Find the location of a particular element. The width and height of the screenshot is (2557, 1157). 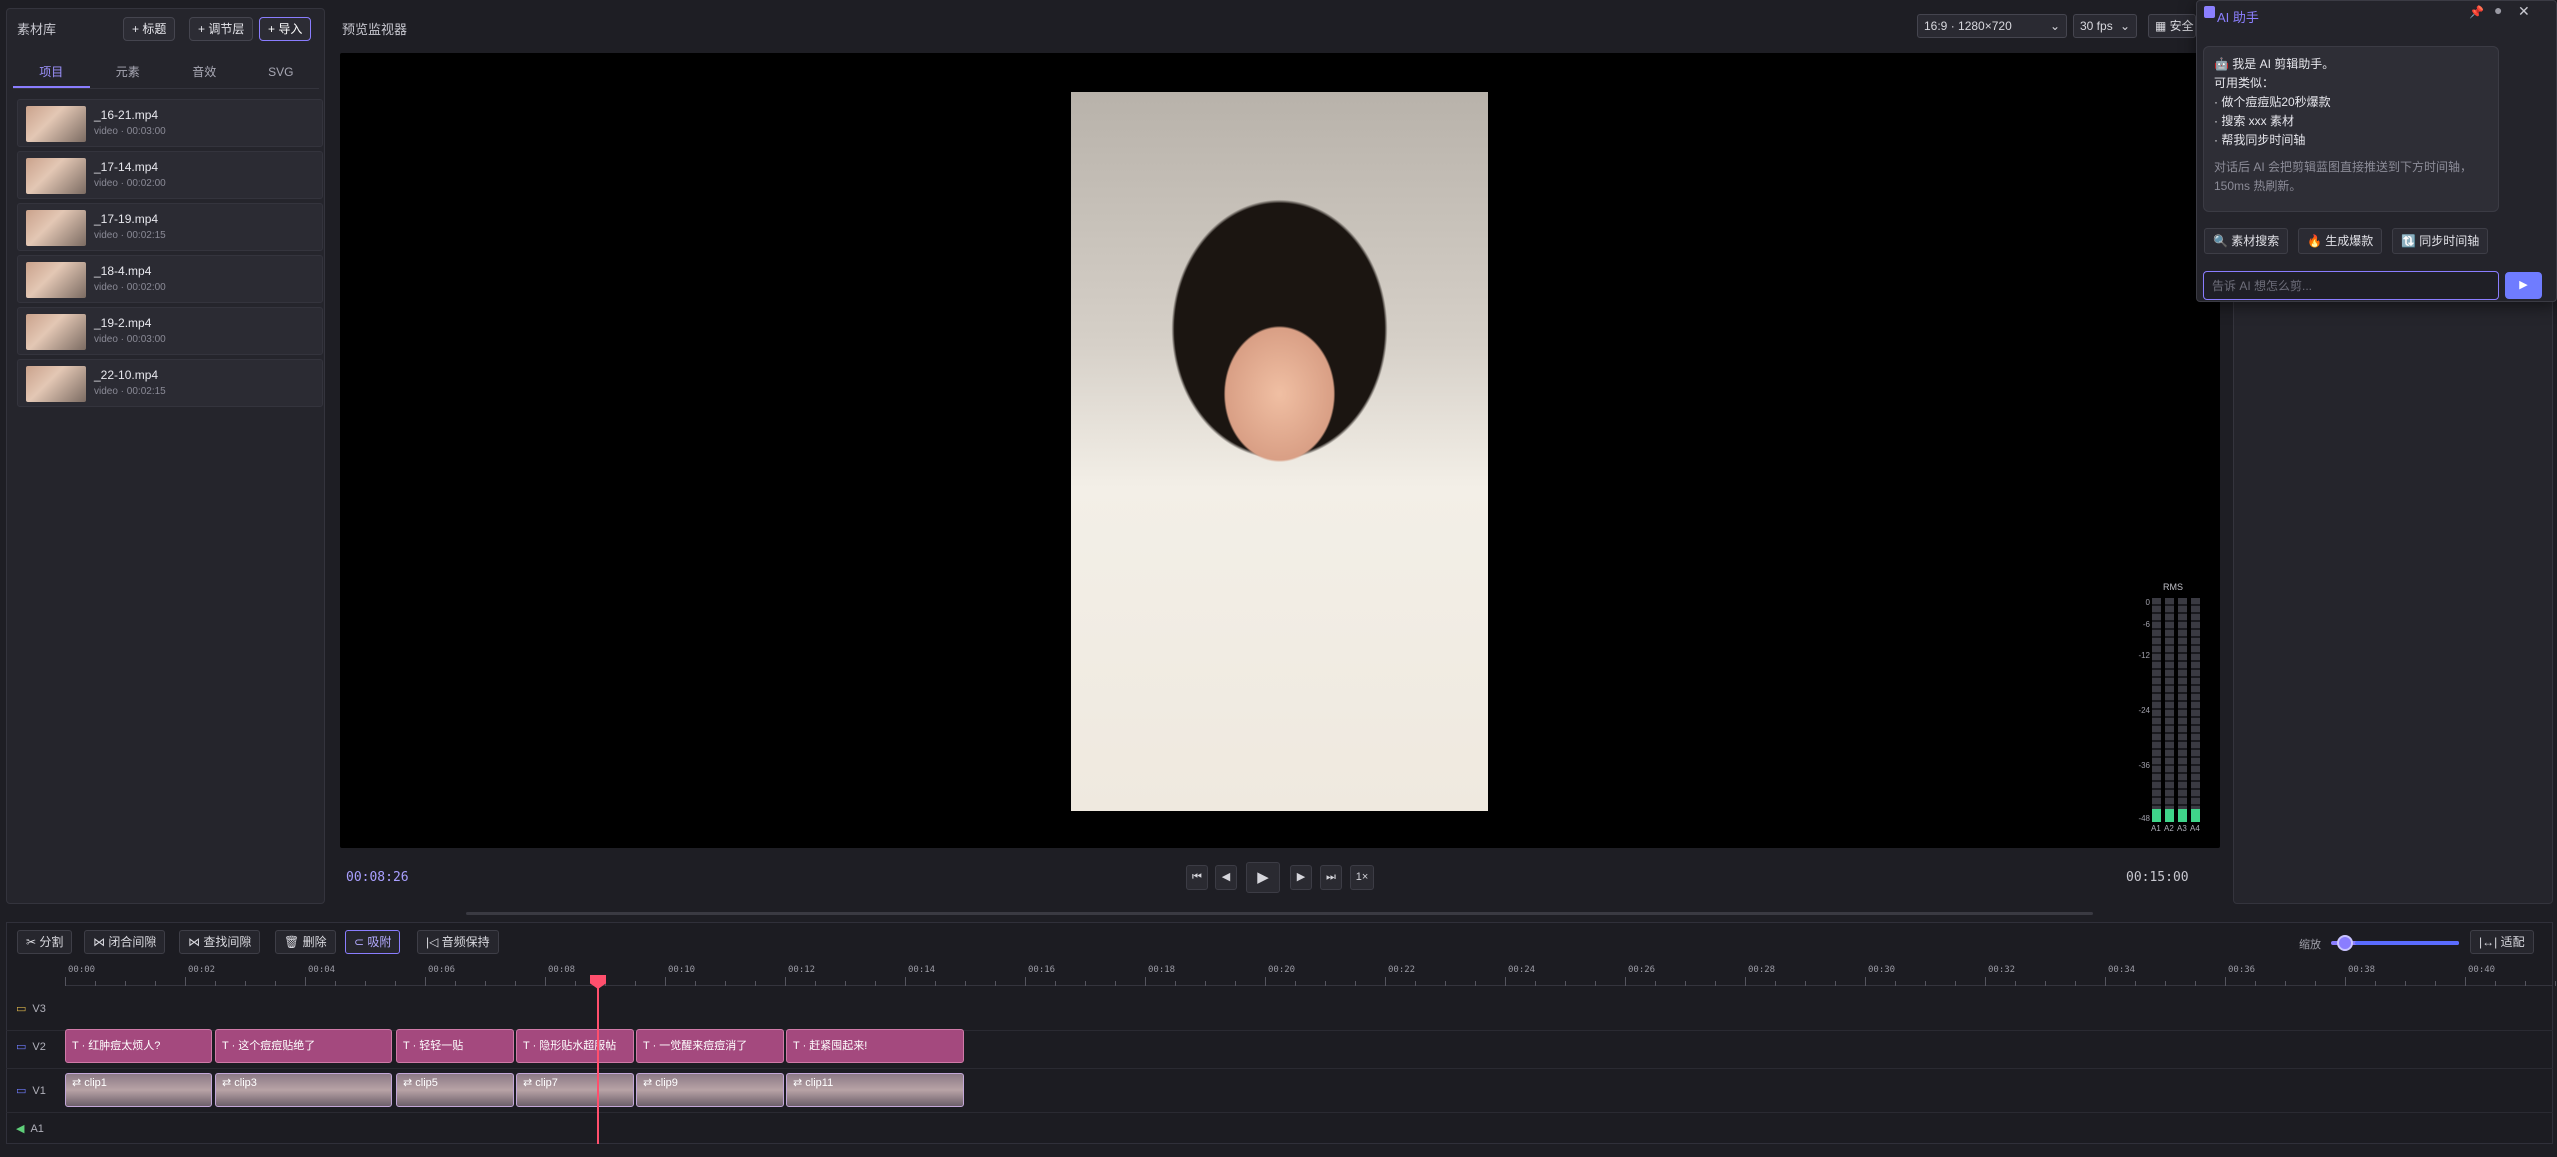

minimize-icon: ● is located at coordinates (2498, 10).